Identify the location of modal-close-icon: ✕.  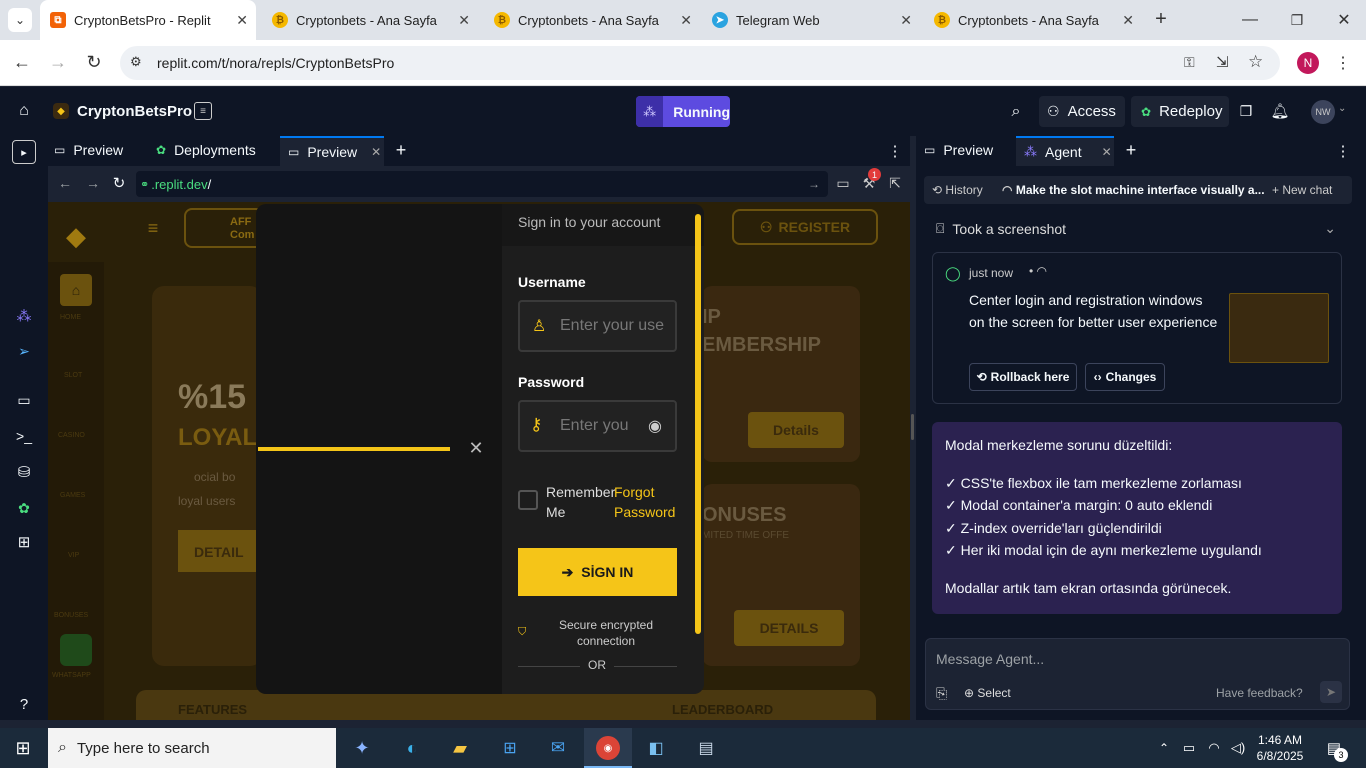
(476, 448).